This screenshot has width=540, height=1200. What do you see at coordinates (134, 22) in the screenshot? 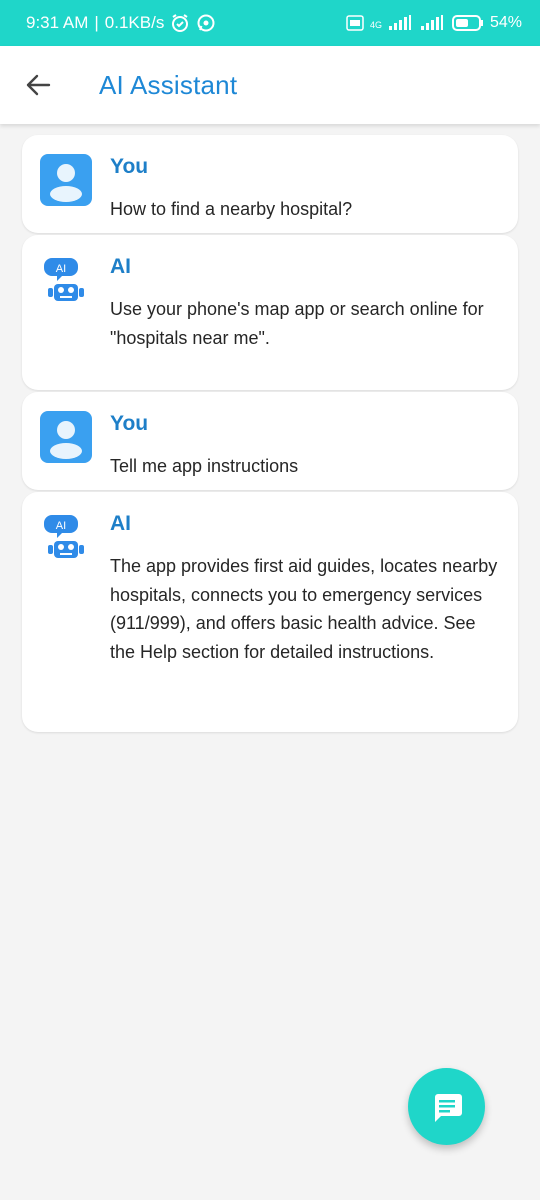
I see `status-speed: 0.1KB/s` at bounding box center [134, 22].